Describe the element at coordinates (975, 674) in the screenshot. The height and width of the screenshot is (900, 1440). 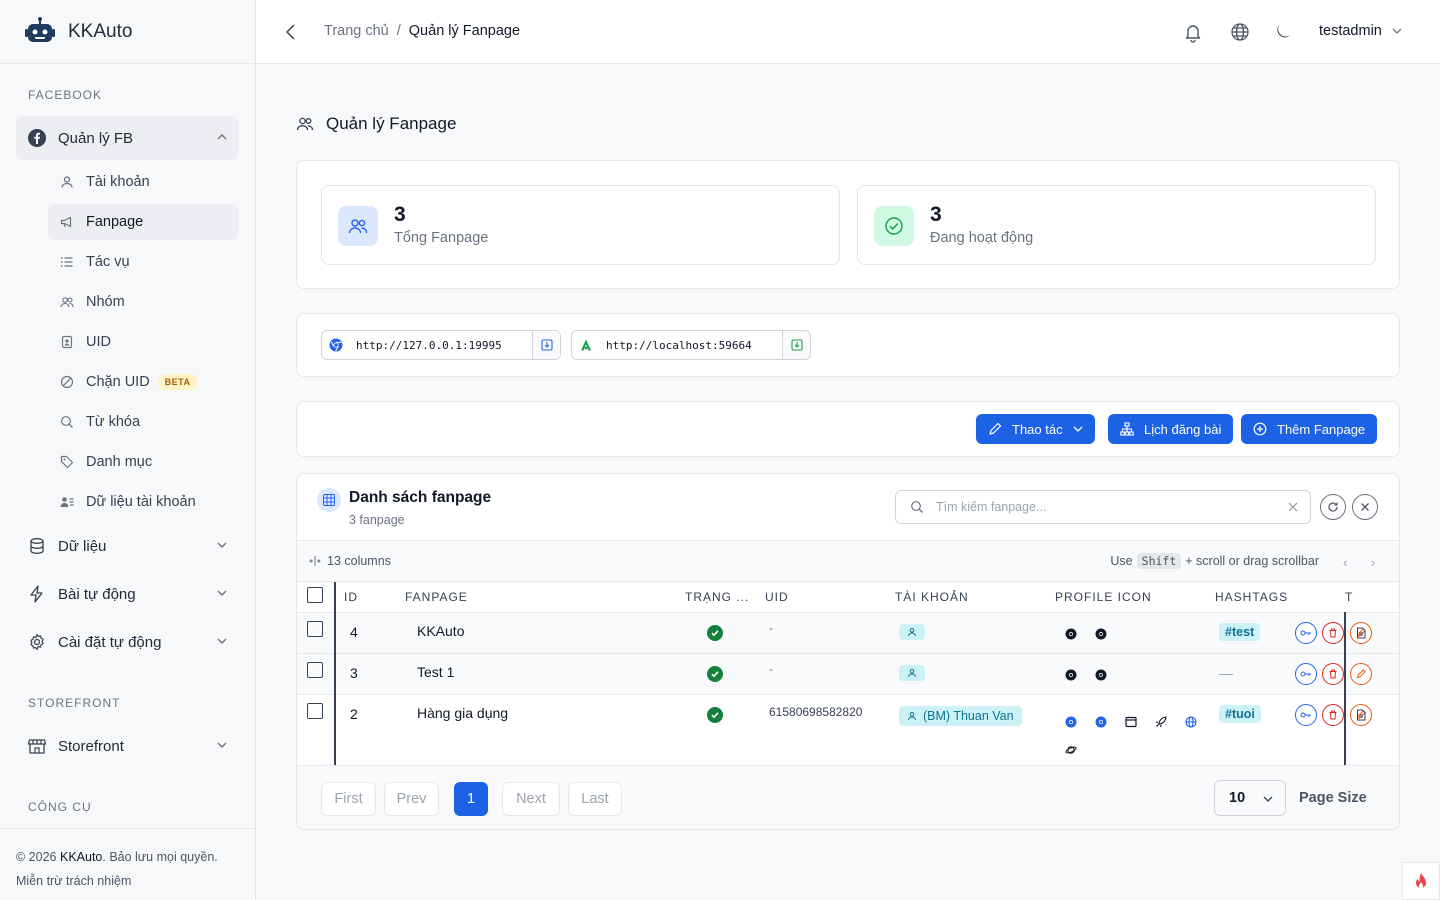
I see `row-account` at that location.